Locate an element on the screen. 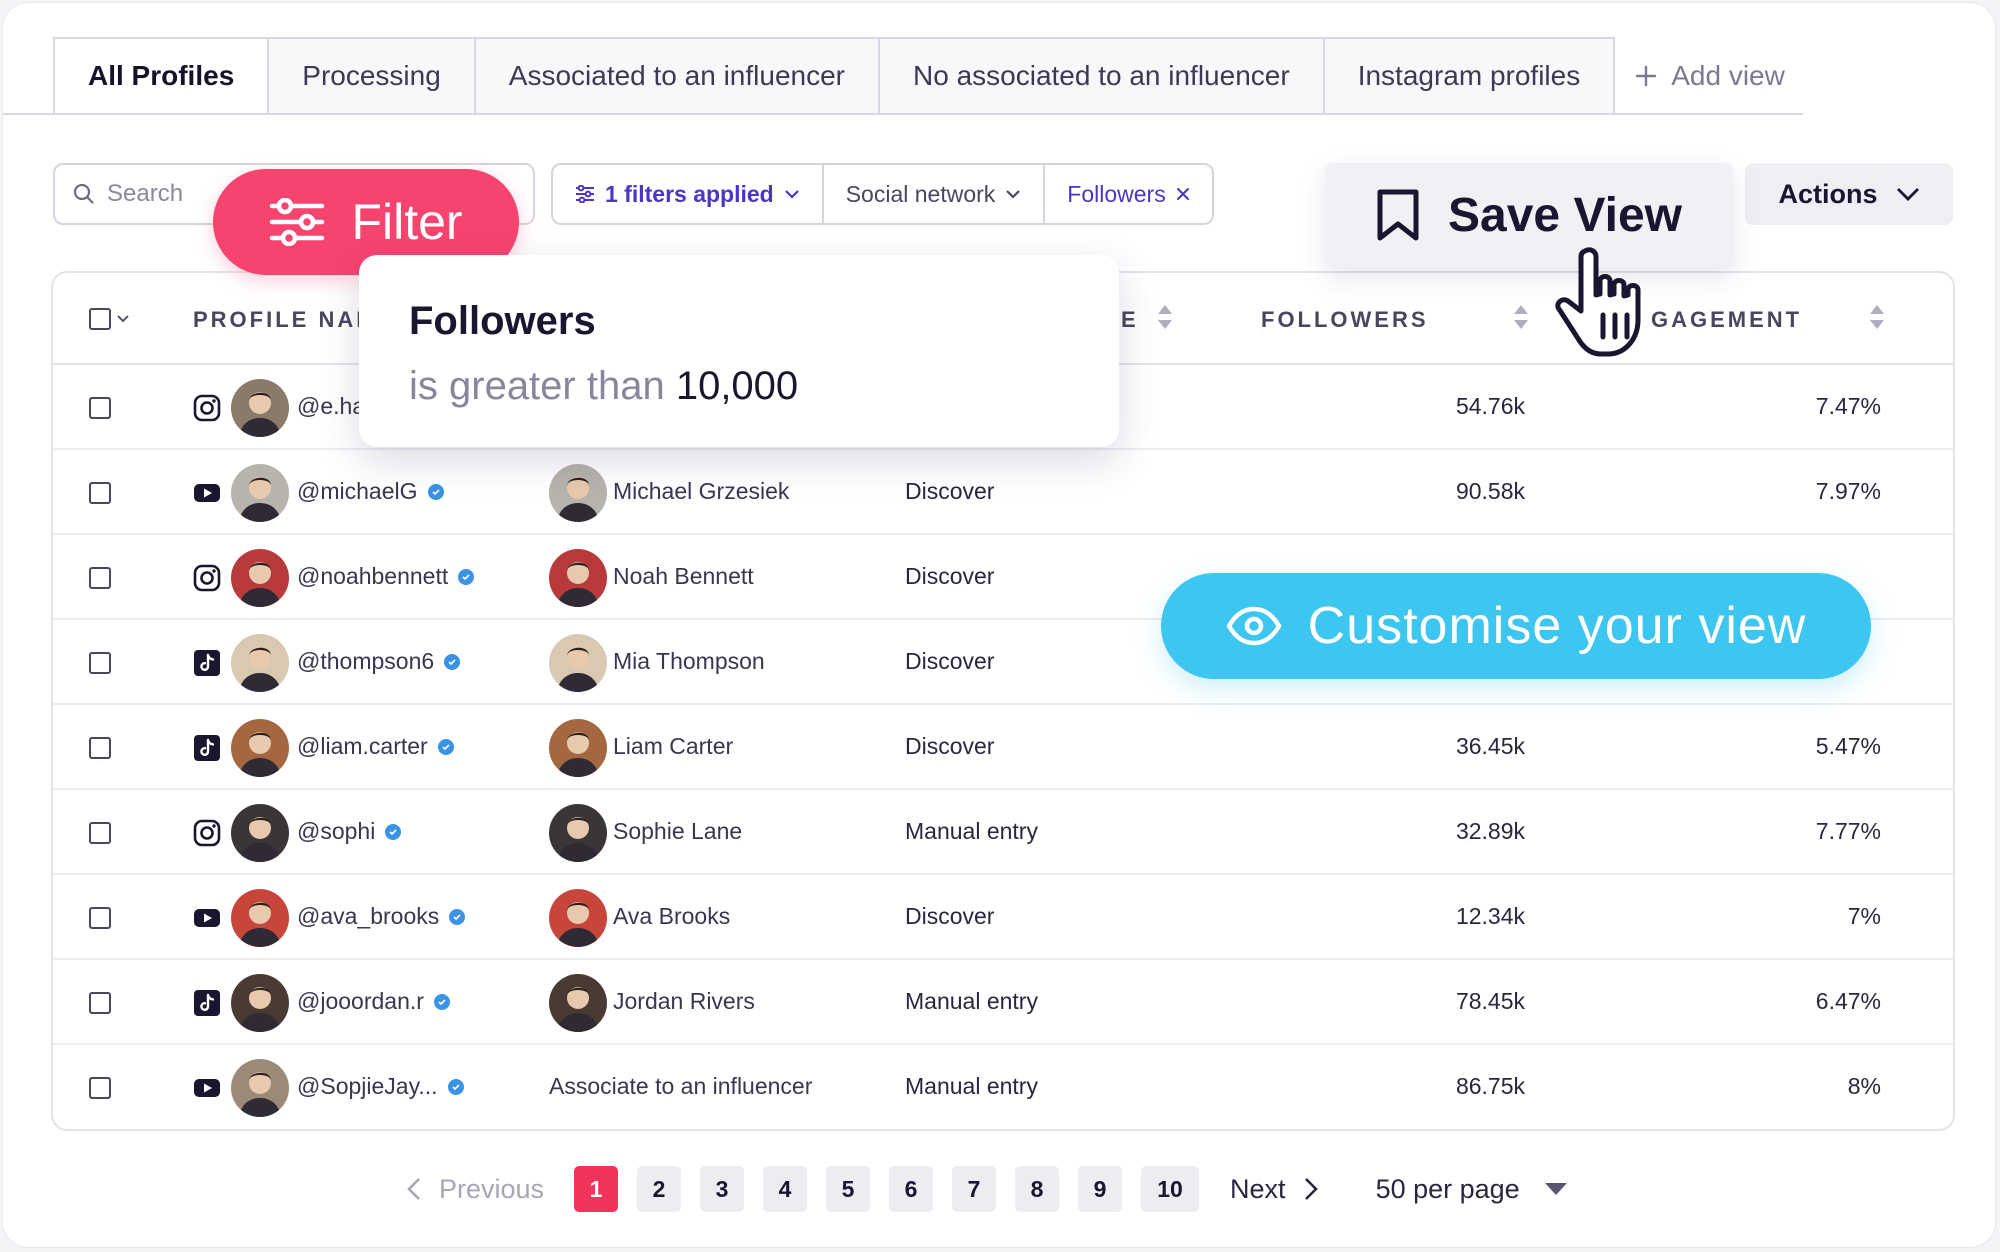 The image size is (2000, 1252). actions-label: Actions is located at coordinates (1828, 193).